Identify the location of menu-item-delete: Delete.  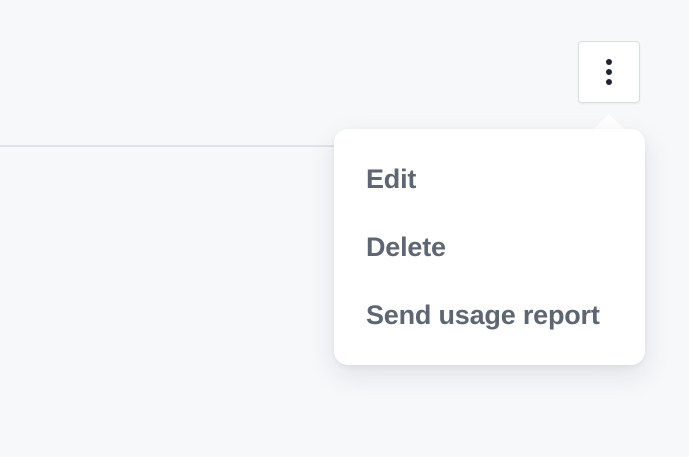
(406, 247).